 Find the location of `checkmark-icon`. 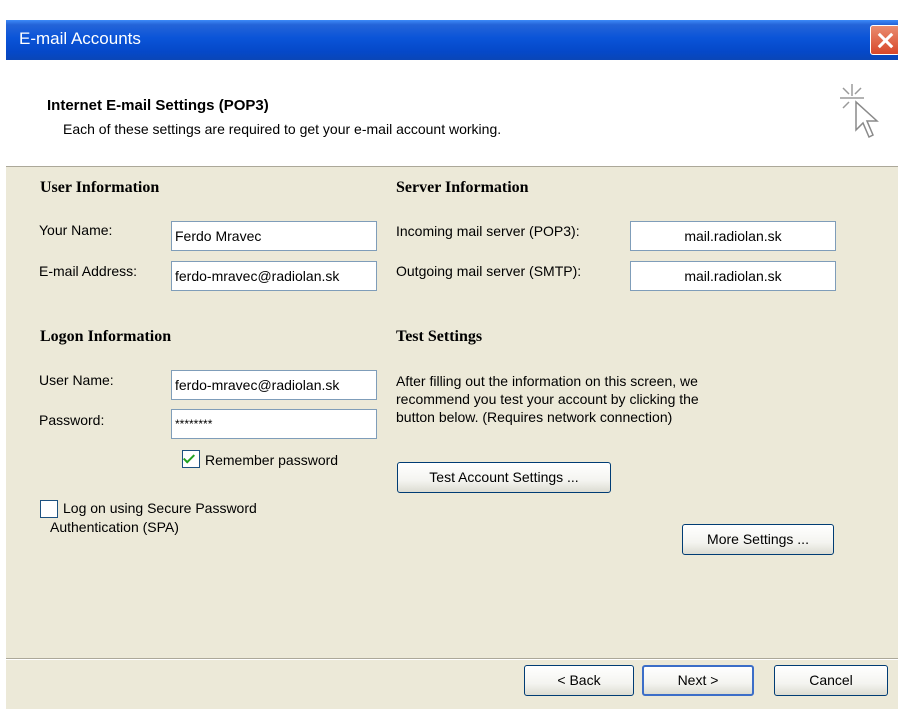

checkmark-icon is located at coordinates (189, 457).